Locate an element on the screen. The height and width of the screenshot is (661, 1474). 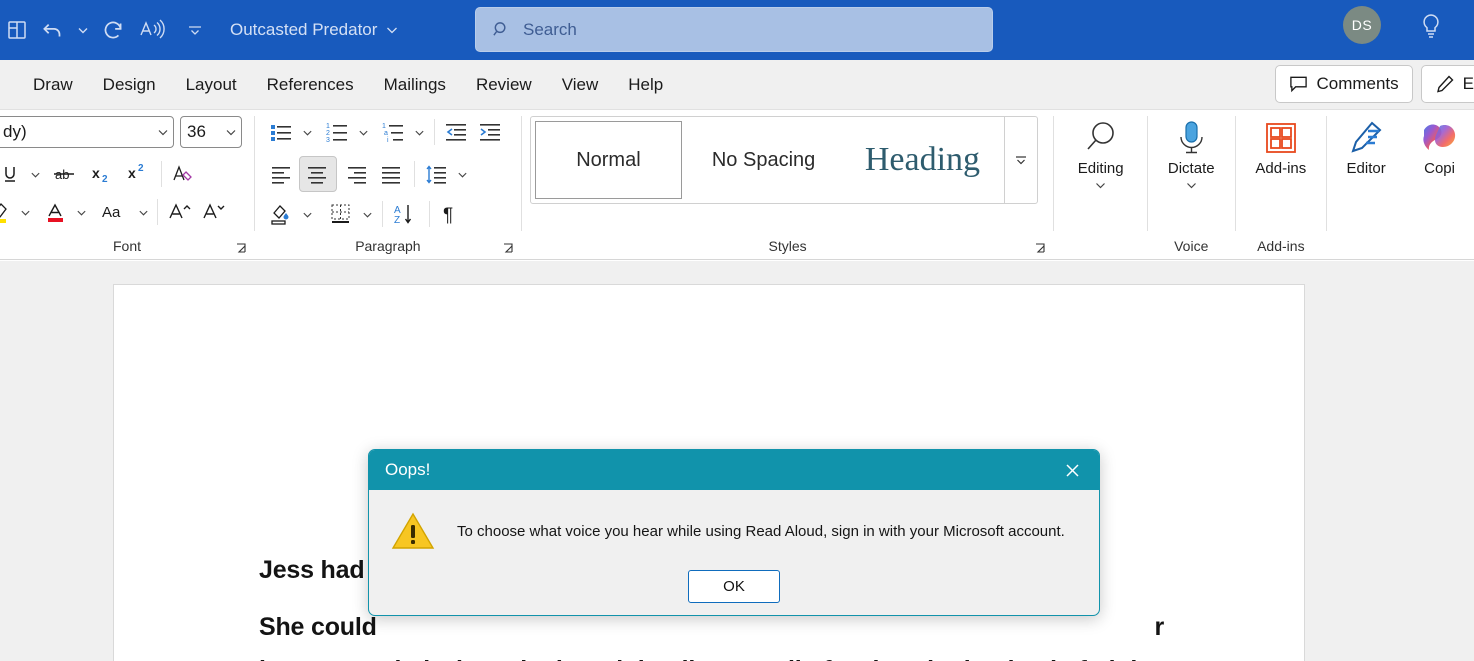
font-size-chevron-down-icon is located at coordinates (231, 132).